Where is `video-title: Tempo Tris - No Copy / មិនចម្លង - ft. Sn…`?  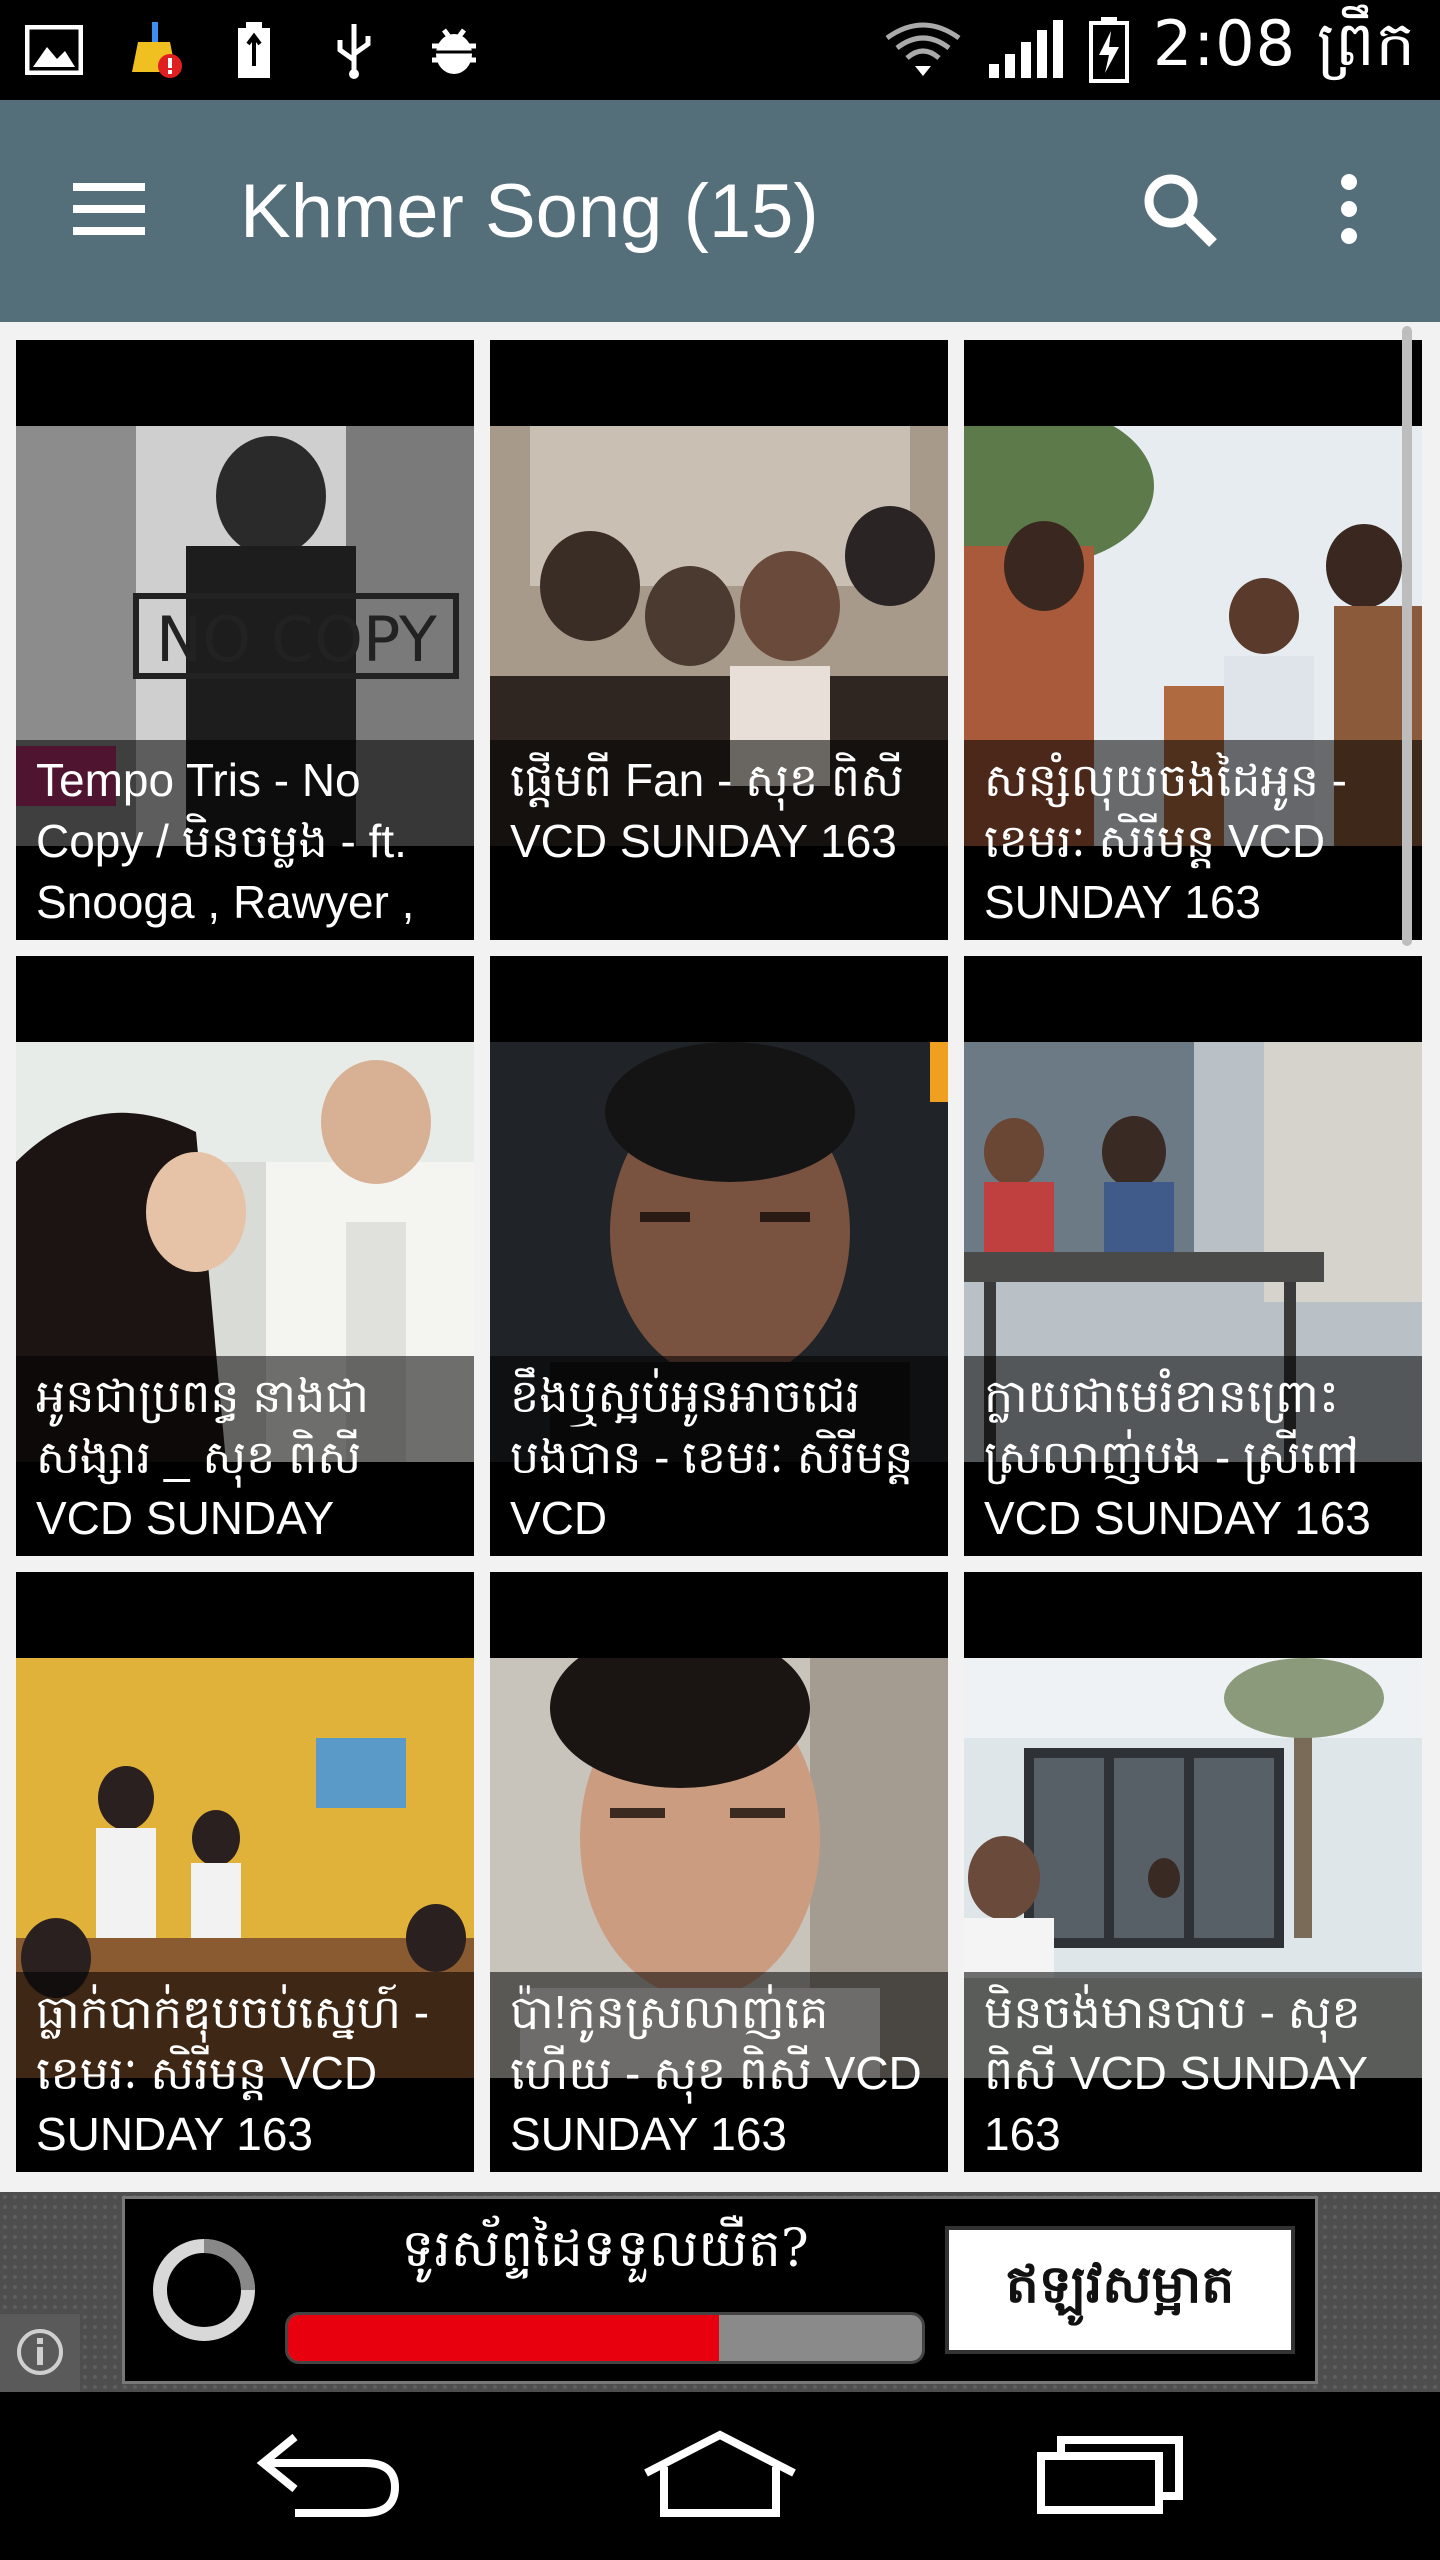 video-title: Tempo Tris - No Copy / មិនចម្លង - ft. Sn… is located at coordinates (245, 840).